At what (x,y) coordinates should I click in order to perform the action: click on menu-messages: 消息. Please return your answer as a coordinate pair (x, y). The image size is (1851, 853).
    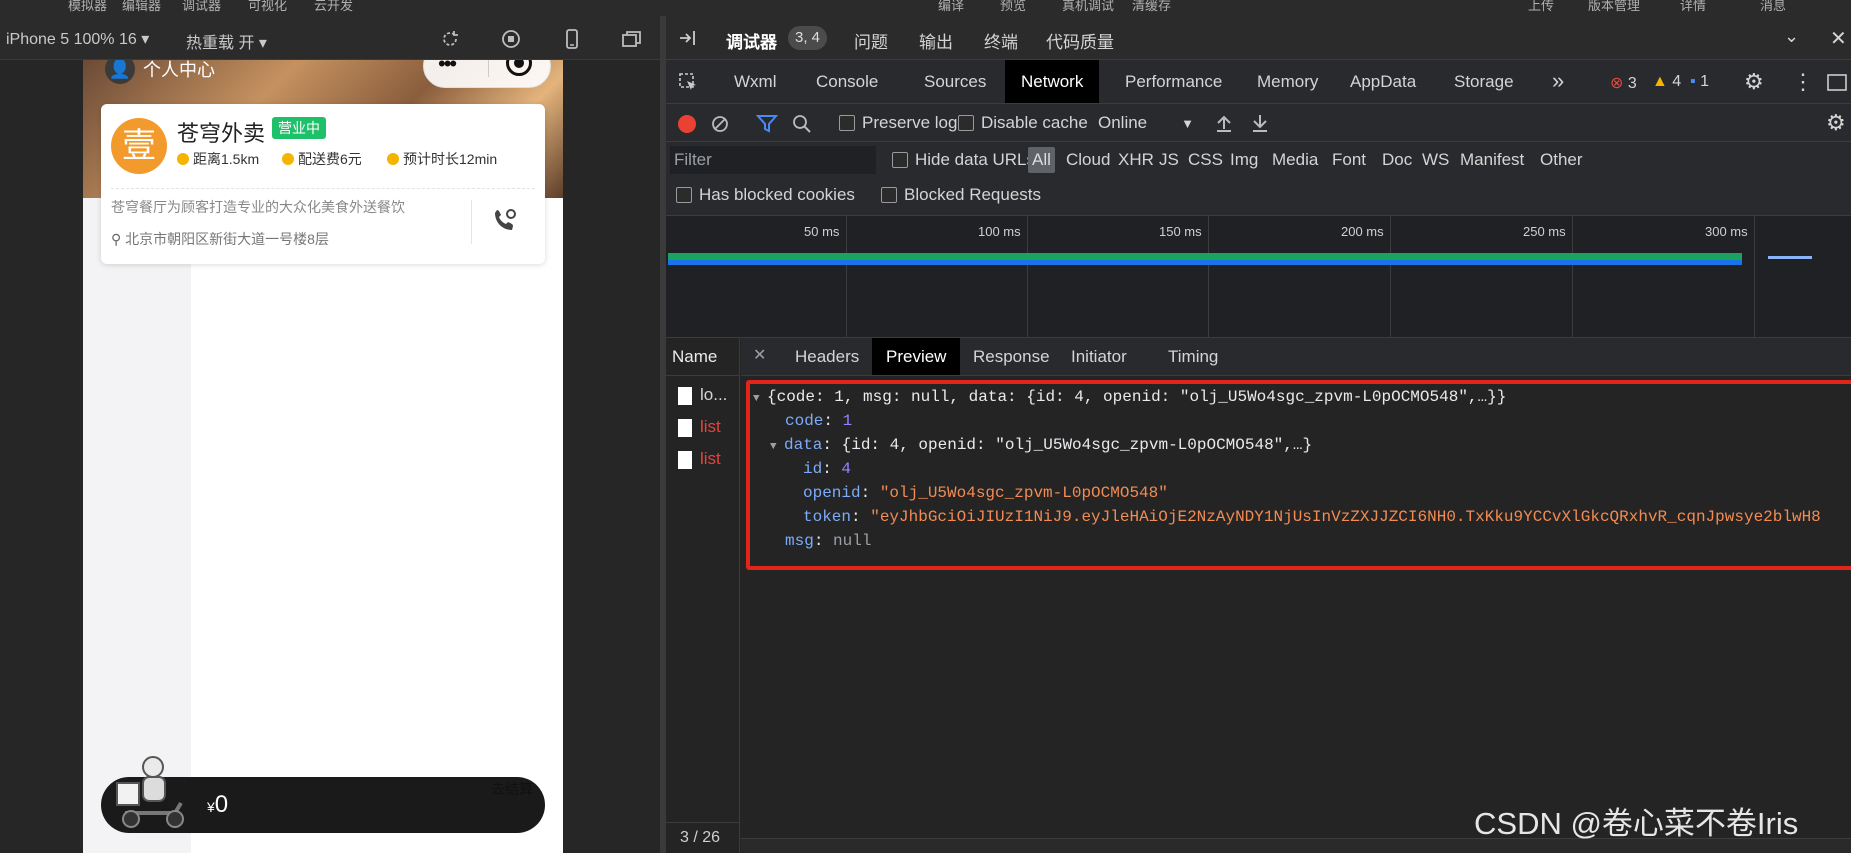
    Looking at the image, I should click on (1773, 7).